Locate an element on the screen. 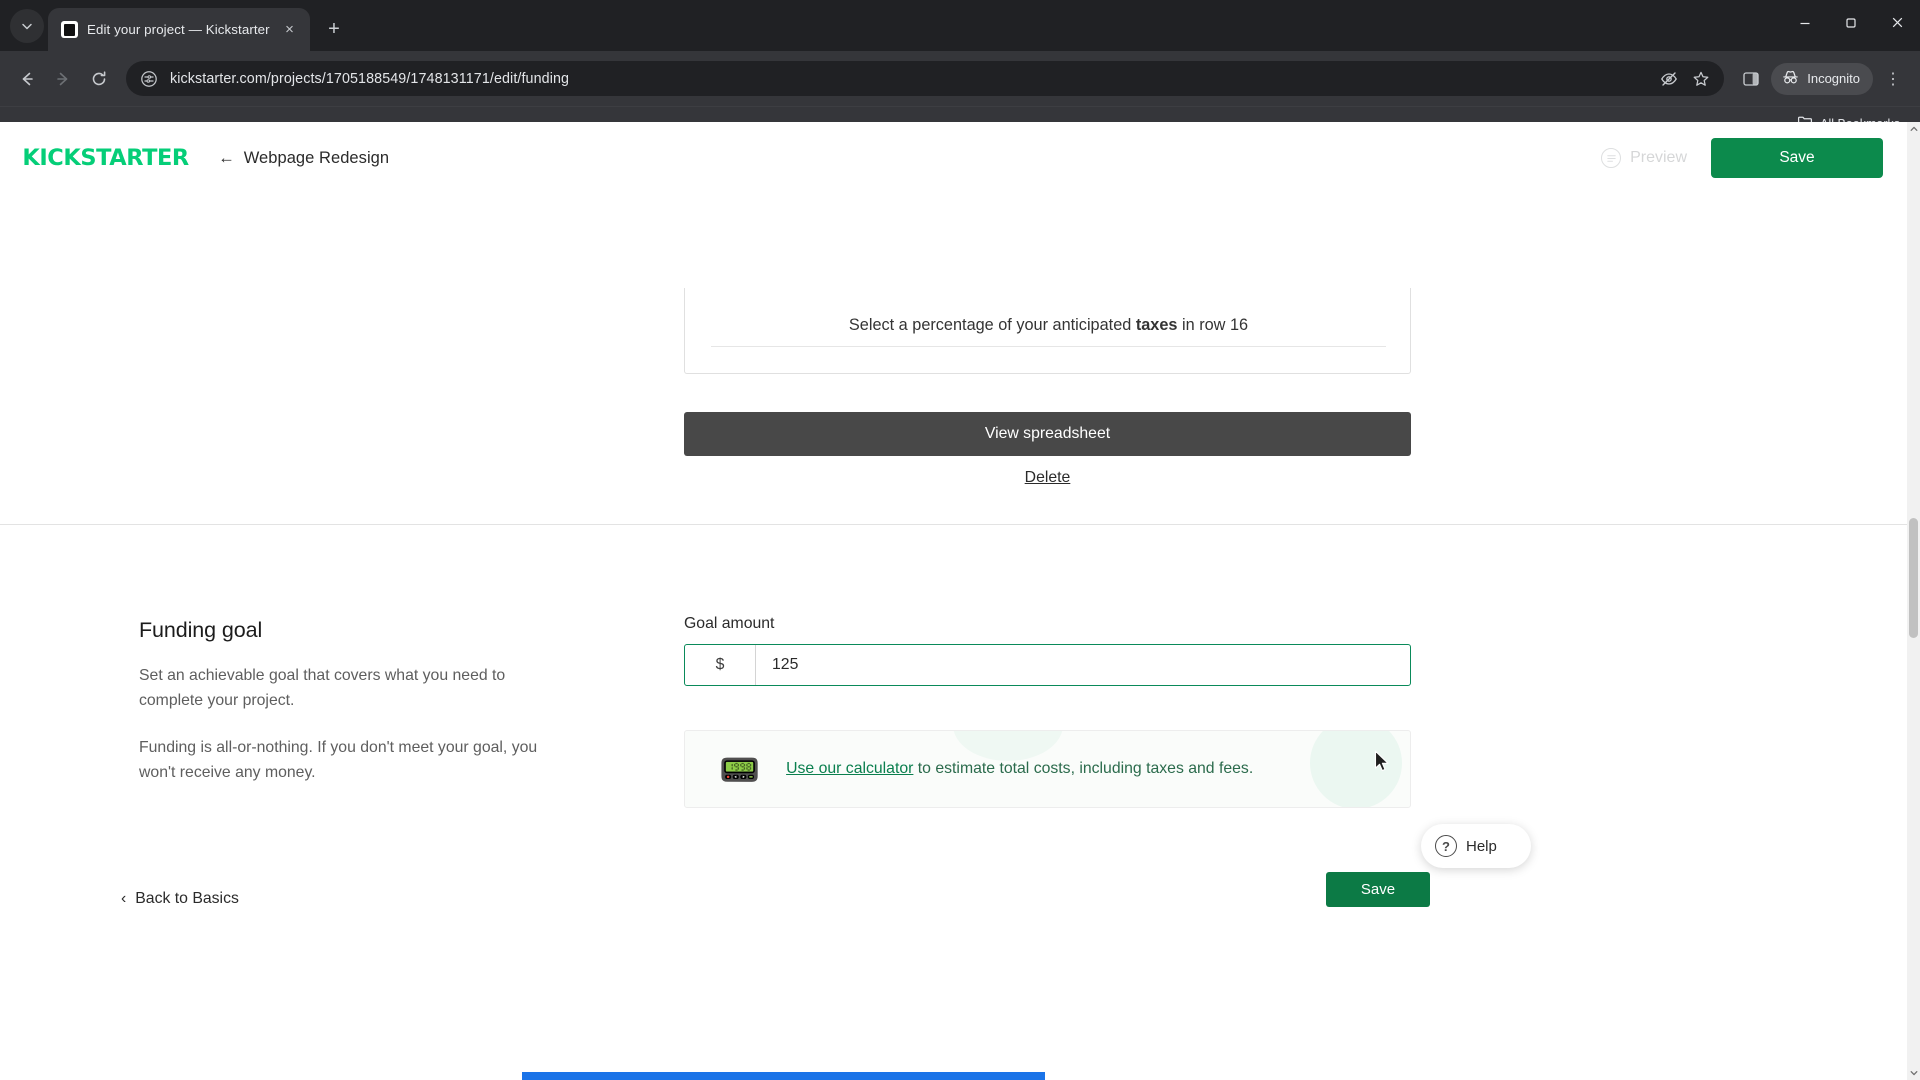  chevron-down-icon is located at coordinates (27, 26).